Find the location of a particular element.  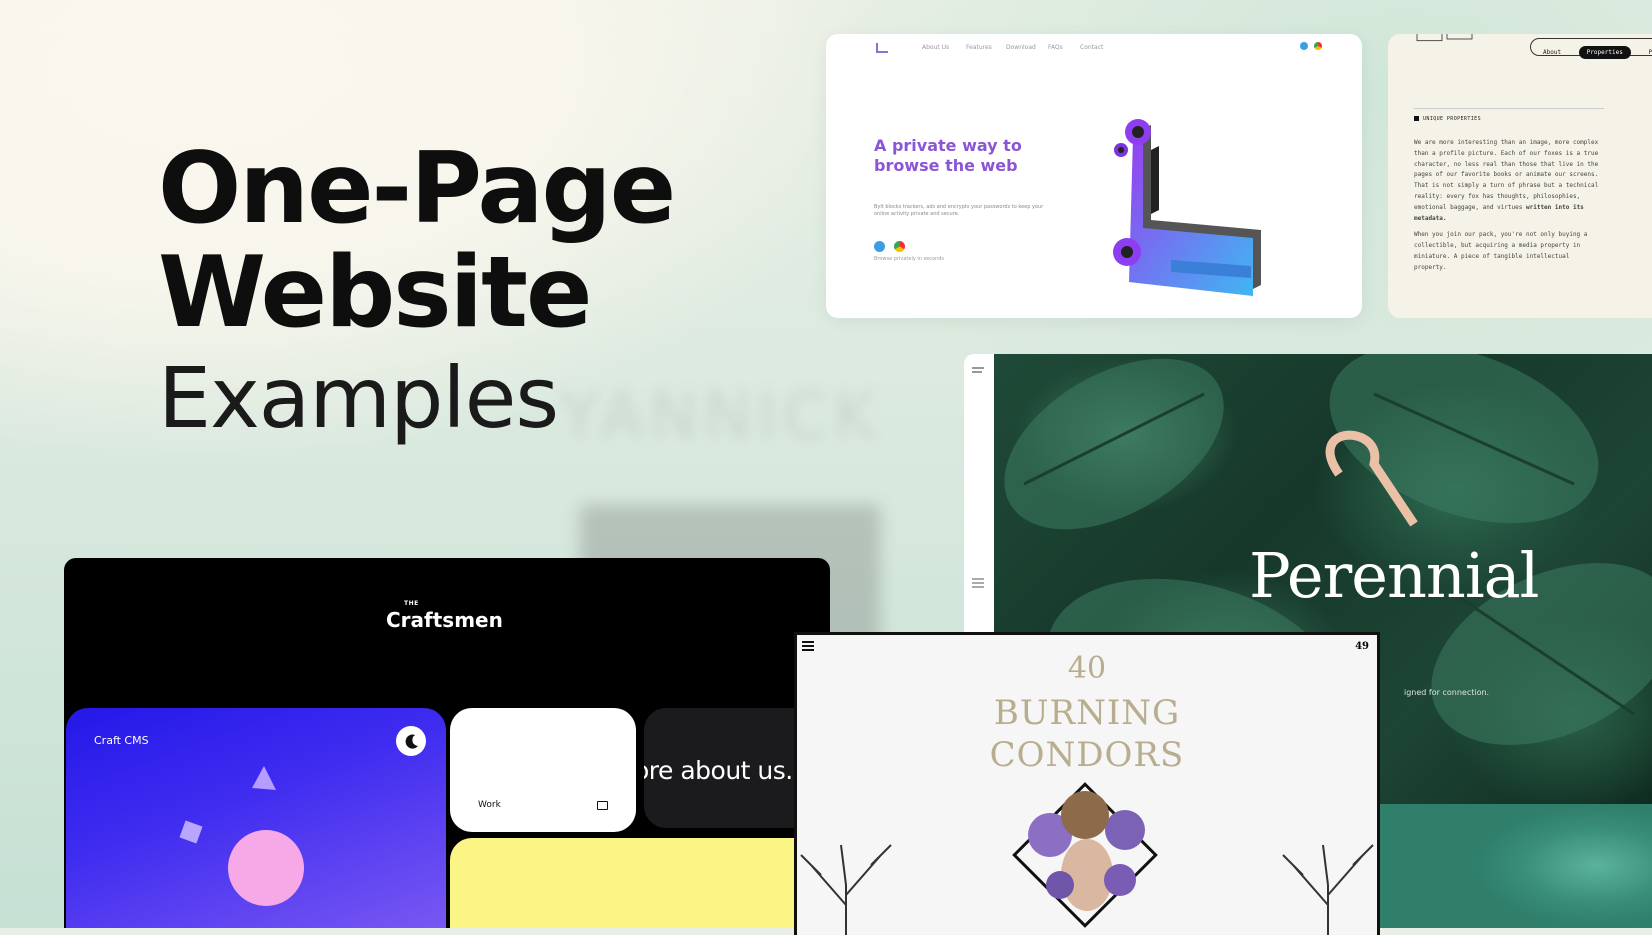

condors-number: 40 is located at coordinates (1087, 668).